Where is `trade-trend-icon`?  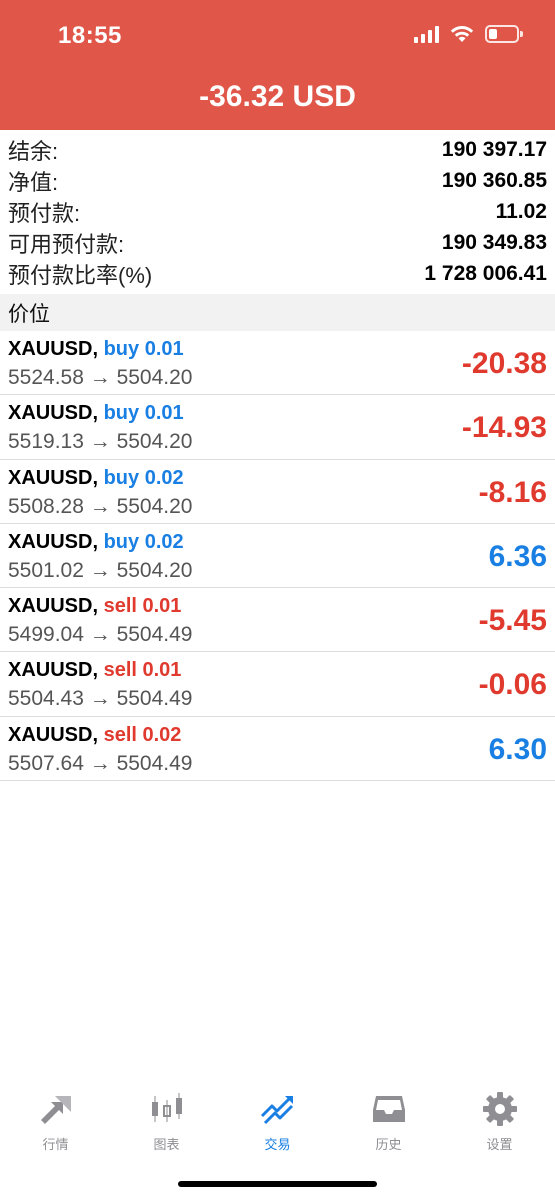
trade-trend-icon is located at coordinates (276, 1110).